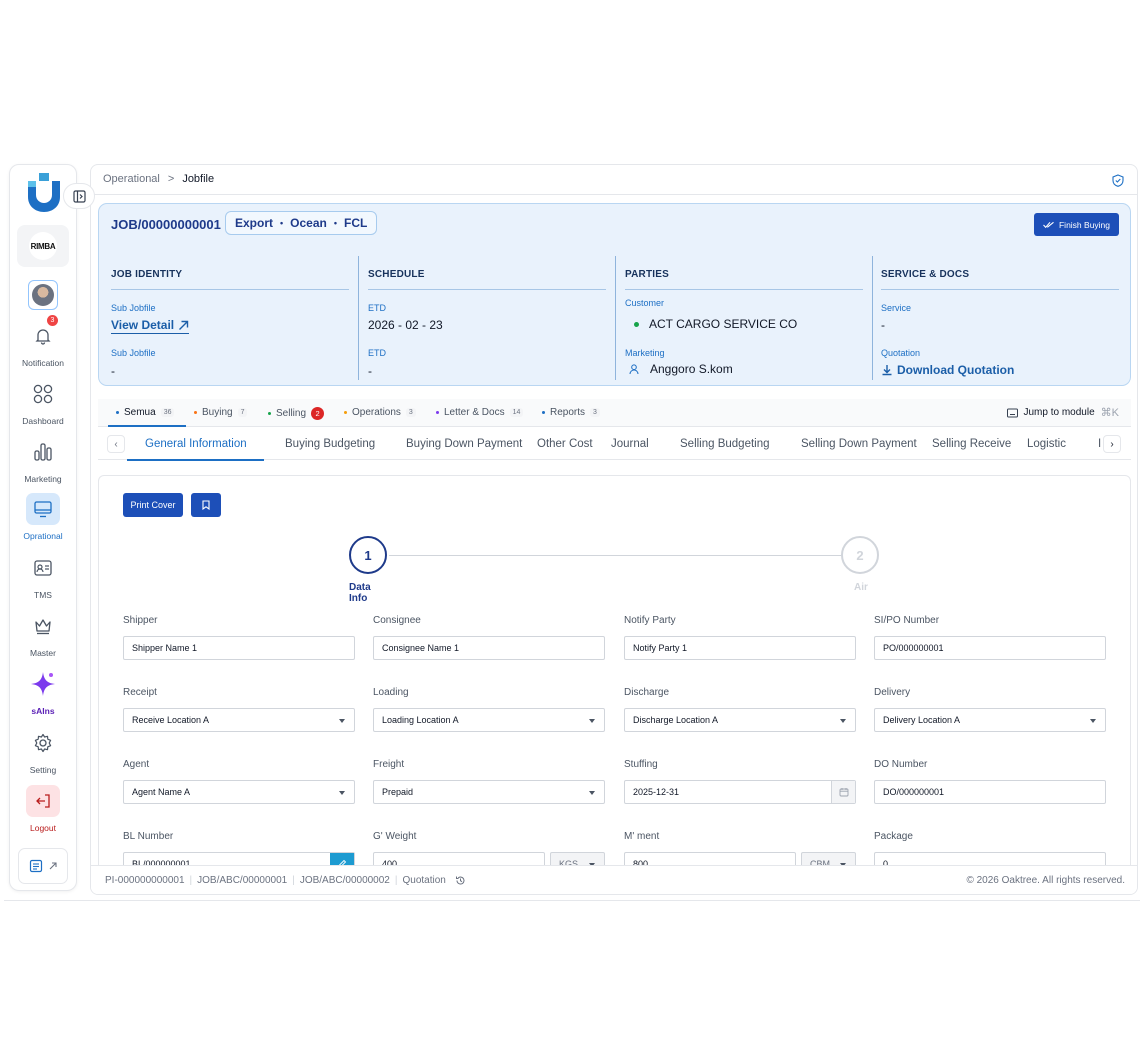  What do you see at coordinates (296, 413) in the screenshot?
I see `module-tab-selling: Selling 2` at bounding box center [296, 413].